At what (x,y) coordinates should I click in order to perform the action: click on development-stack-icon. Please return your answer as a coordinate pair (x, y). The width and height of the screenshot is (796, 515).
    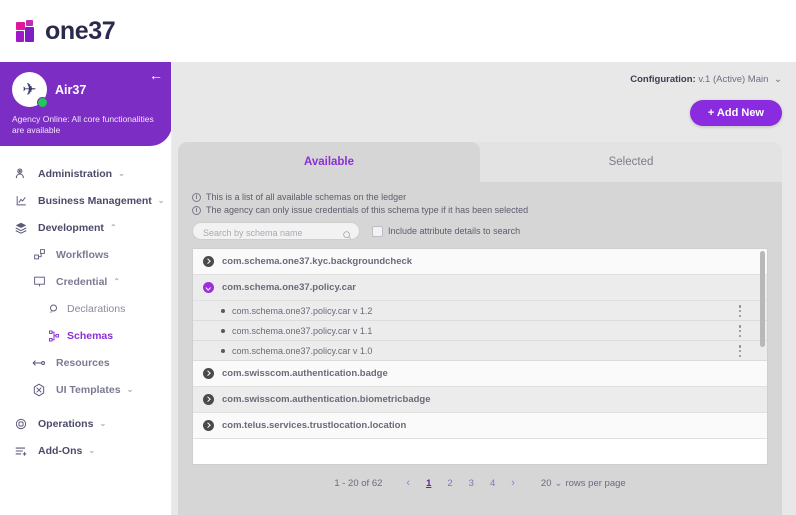
    Looking at the image, I should click on (21, 228).